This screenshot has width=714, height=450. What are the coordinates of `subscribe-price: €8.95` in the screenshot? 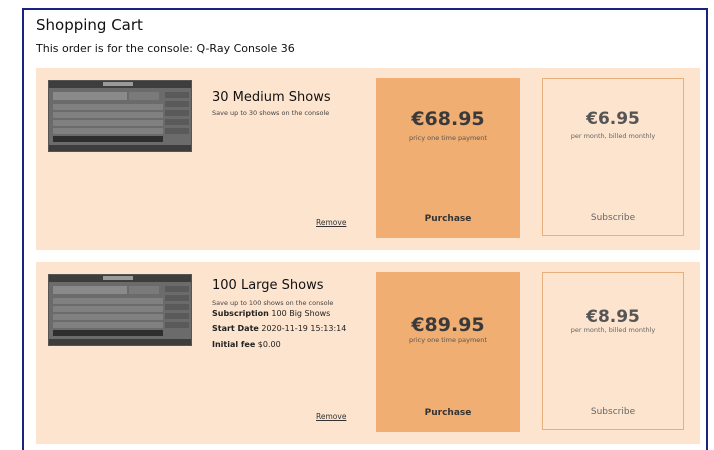 It's located at (613, 317).